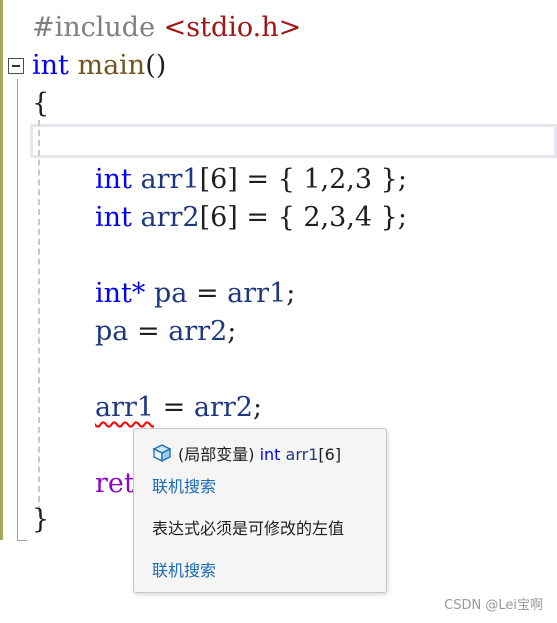 The image size is (557, 623). I want to click on collapse-toggle, so click(16, 66).